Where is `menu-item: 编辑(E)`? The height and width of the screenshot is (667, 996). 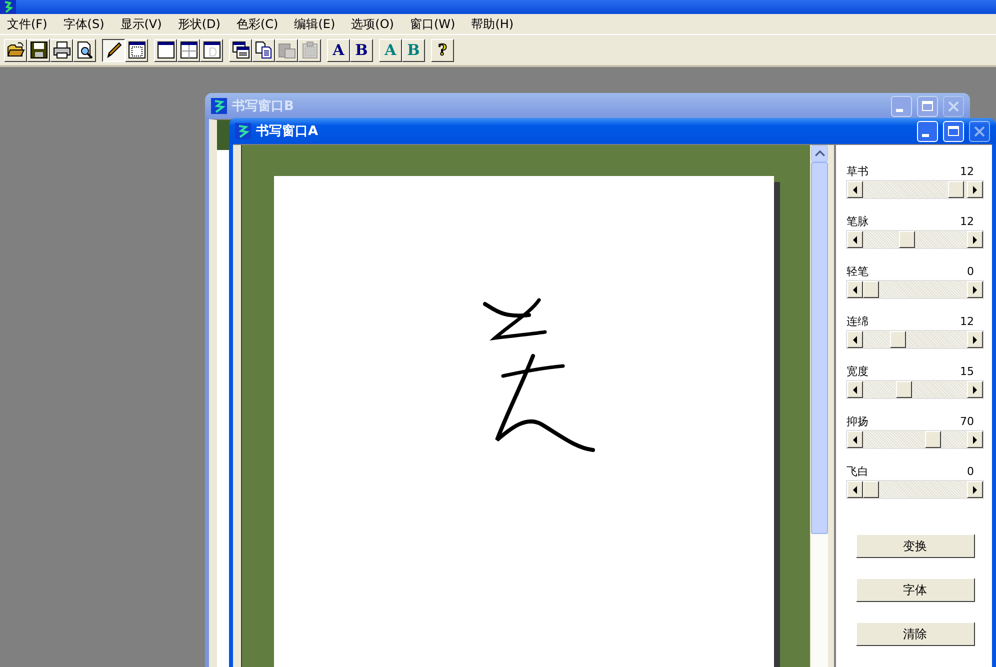
menu-item: 编辑(E) is located at coordinates (315, 24).